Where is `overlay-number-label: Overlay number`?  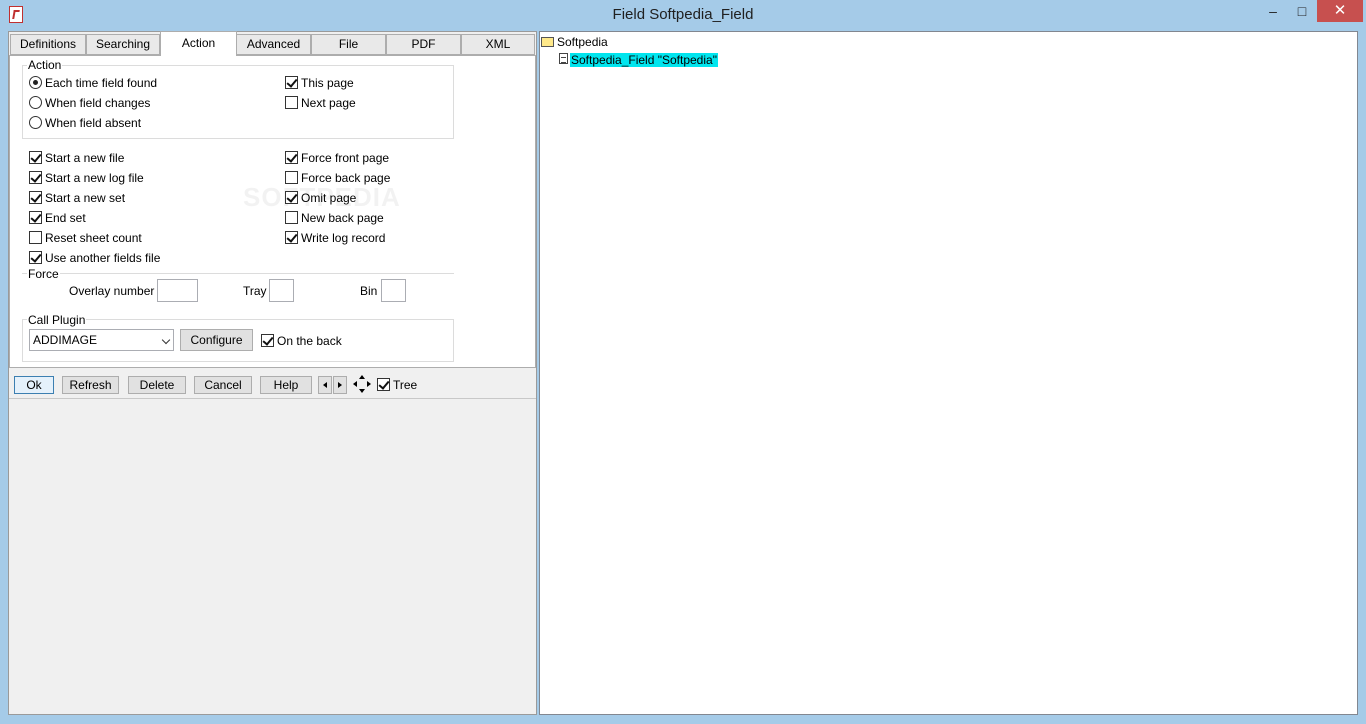 overlay-number-label: Overlay number is located at coordinates (112, 291).